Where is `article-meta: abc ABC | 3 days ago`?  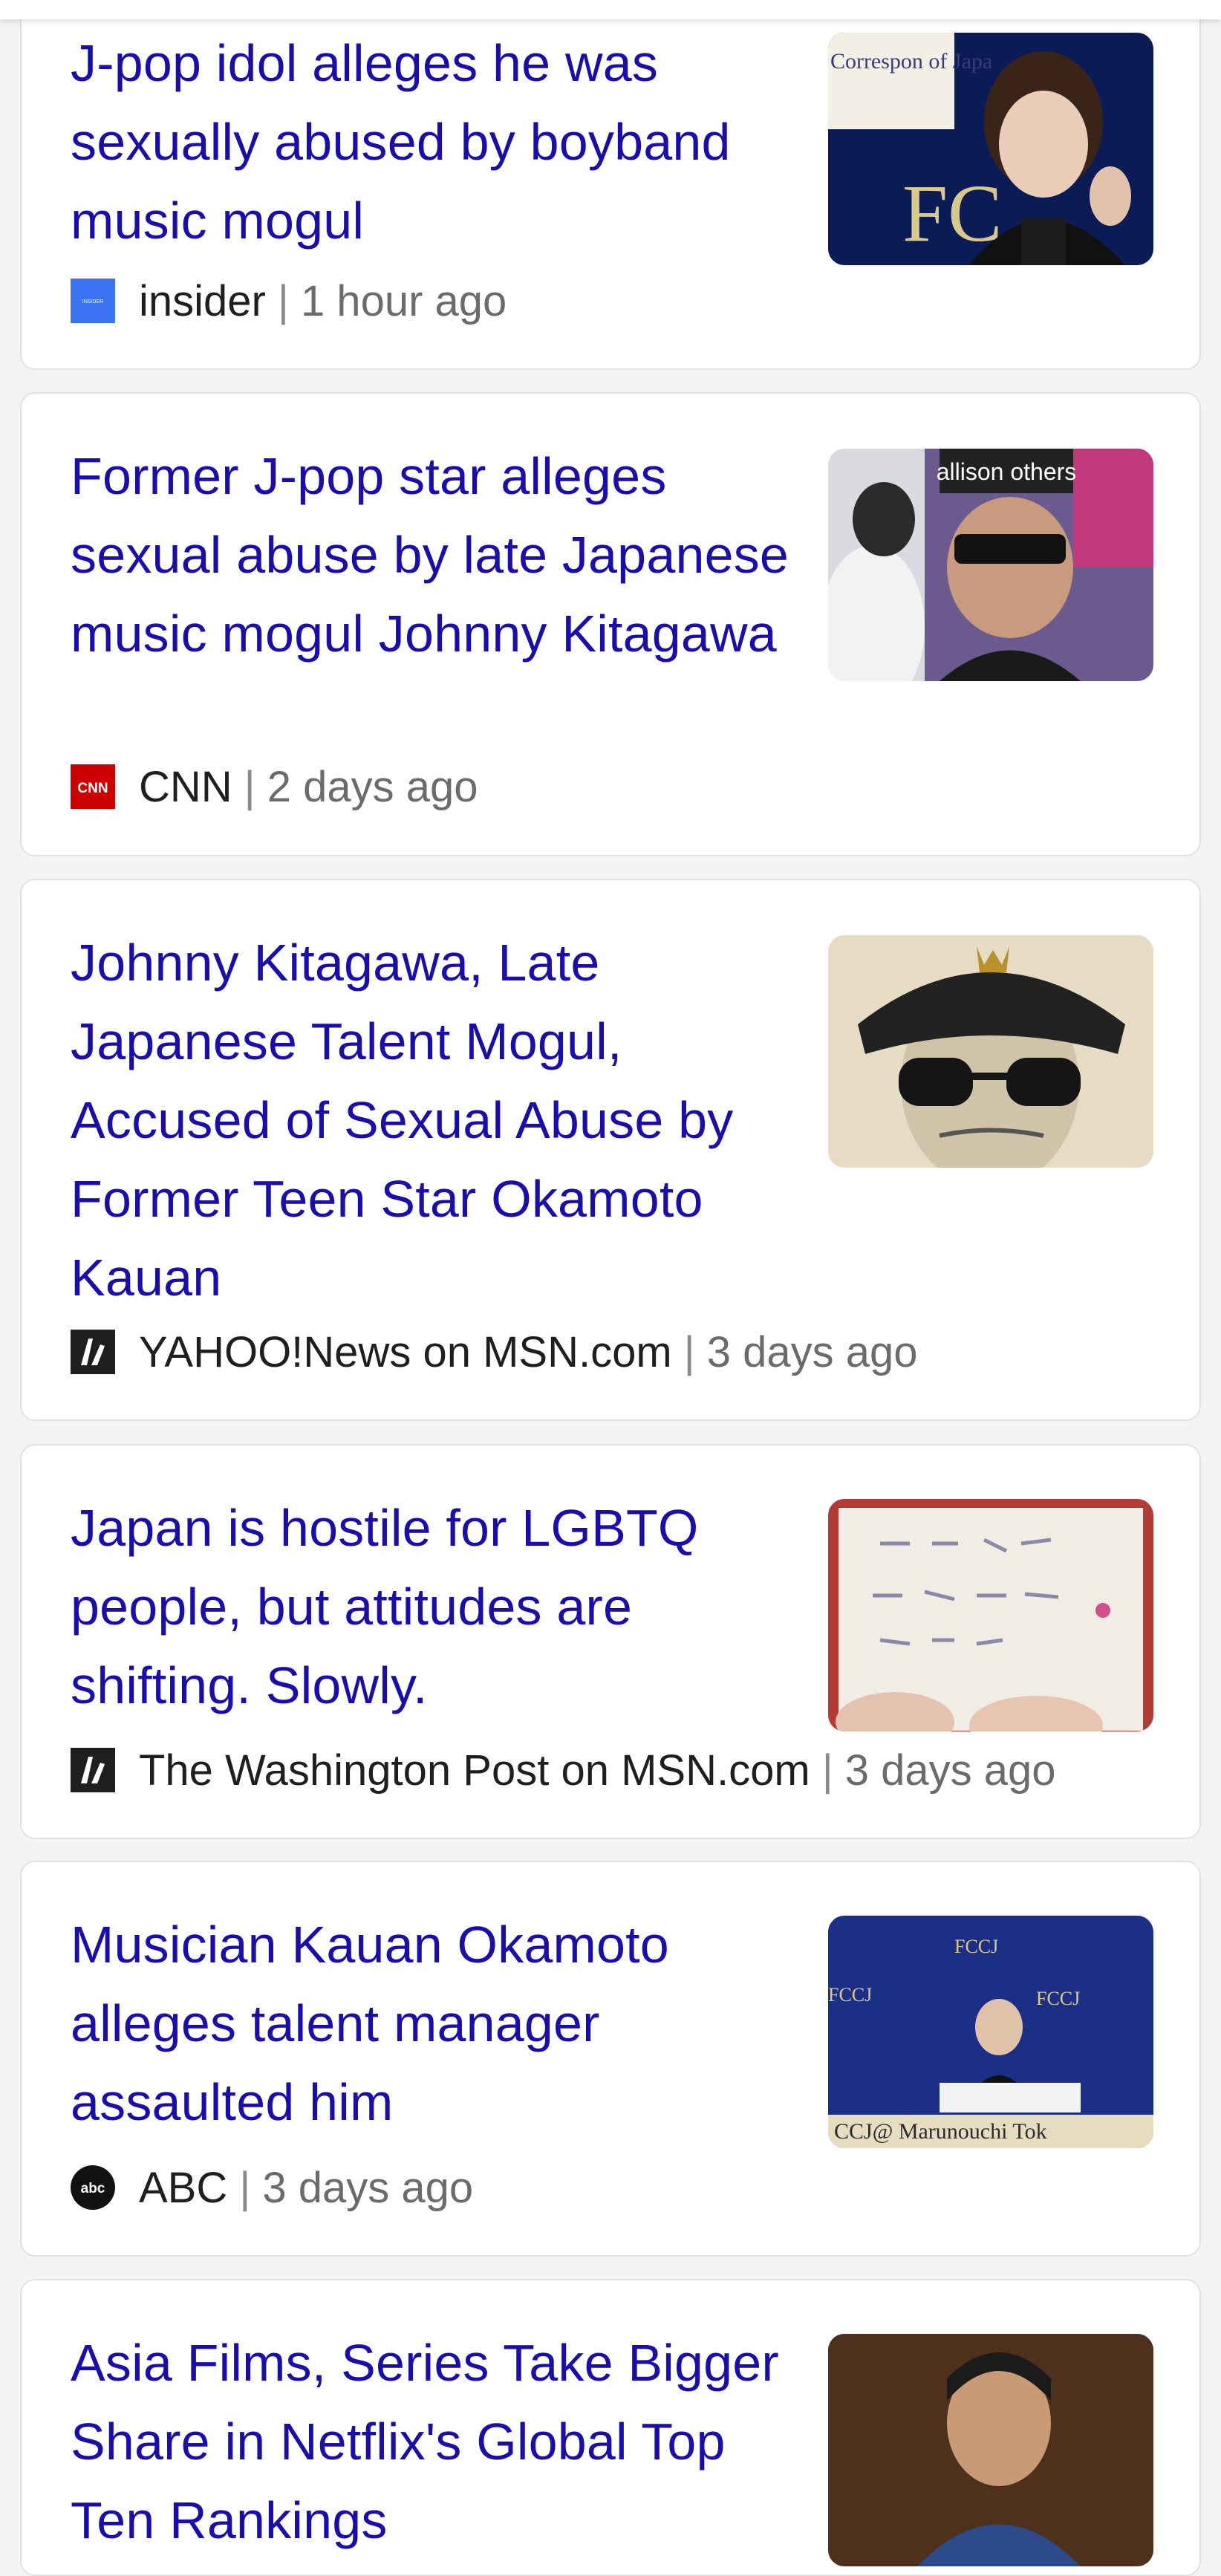 article-meta: abc ABC | 3 days ago is located at coordinates (272, 2187).